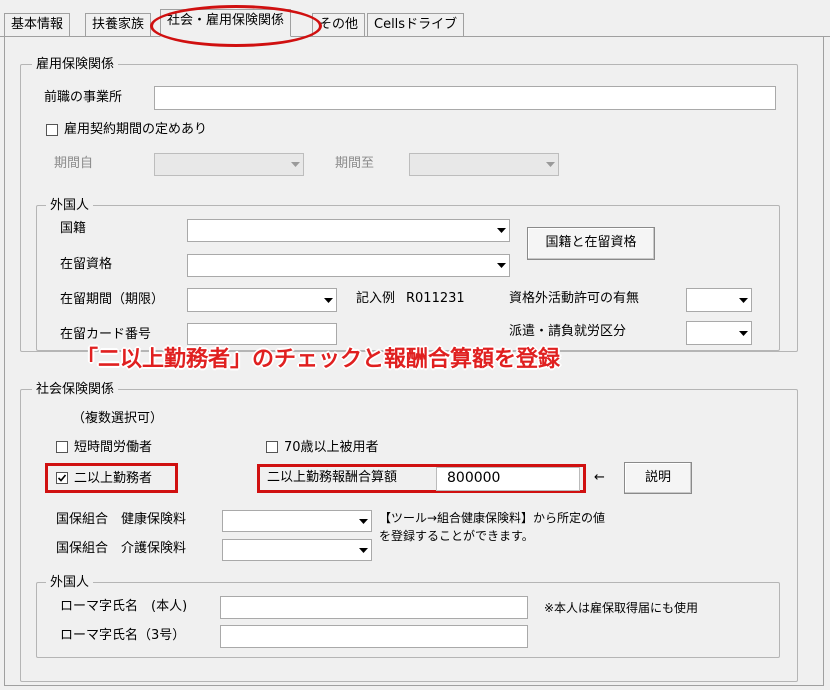 This screenshot has height=690, width=830. I want to click on prev-office-input, so click(465, 98).